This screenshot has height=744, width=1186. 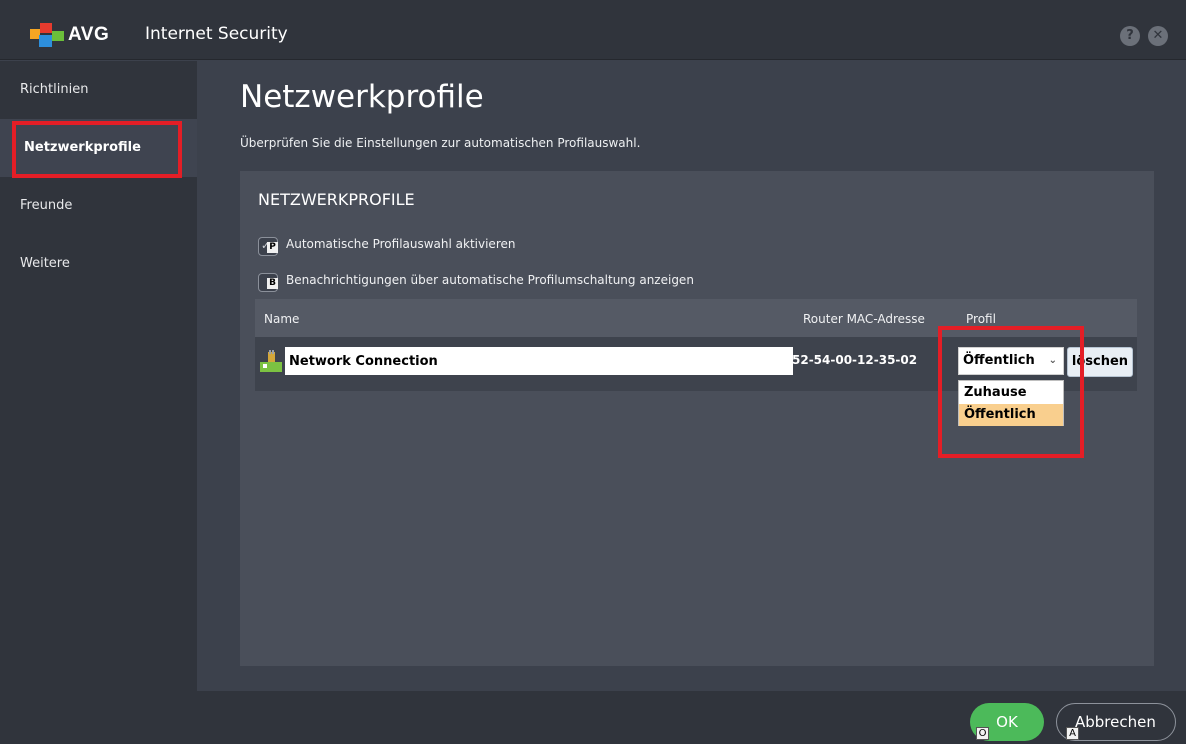 I want to click on sidebar-item-freunde: Freunde, so click(x=98, y=206).